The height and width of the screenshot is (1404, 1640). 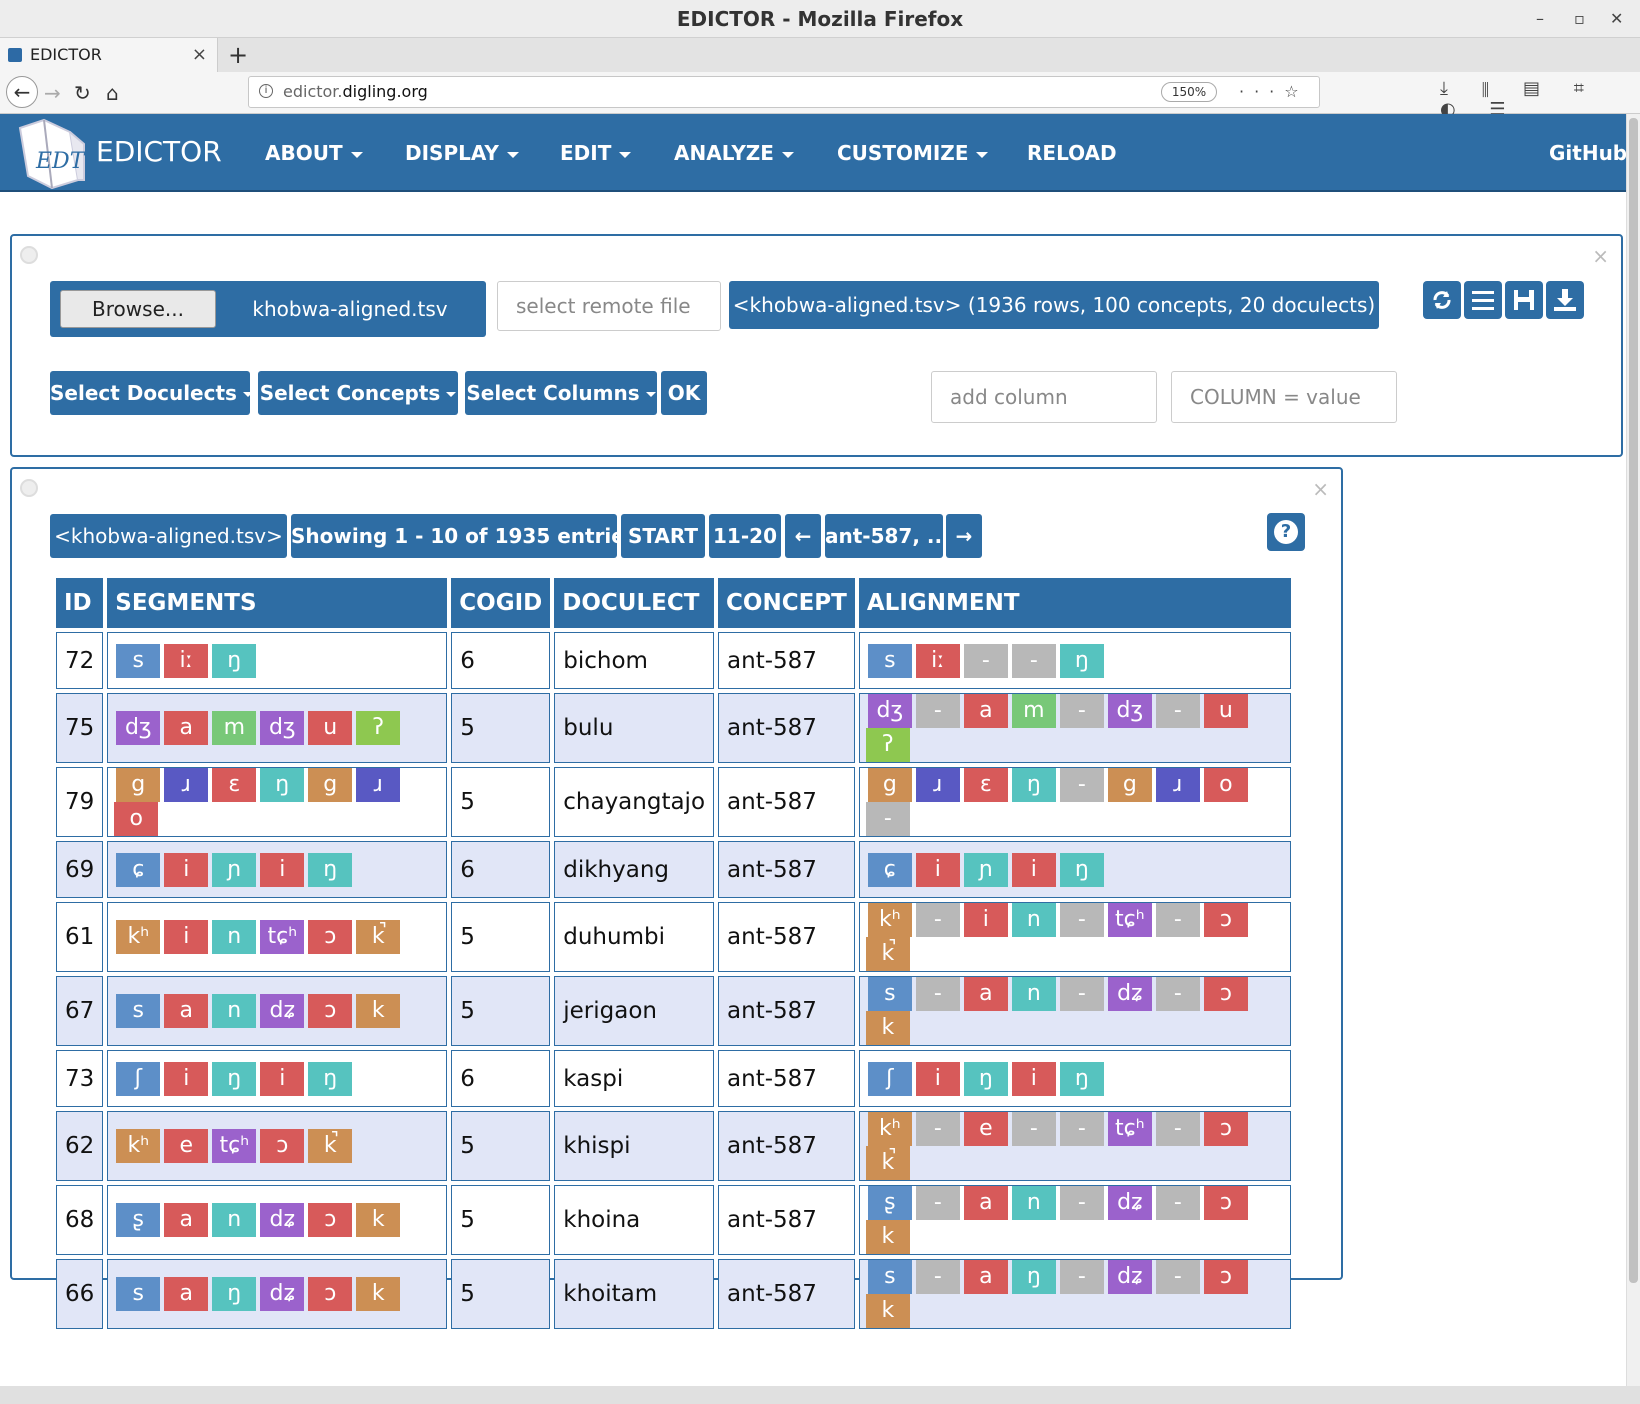 I want to click on col-doculect: DOCULECT, so click(x=634, y=603).